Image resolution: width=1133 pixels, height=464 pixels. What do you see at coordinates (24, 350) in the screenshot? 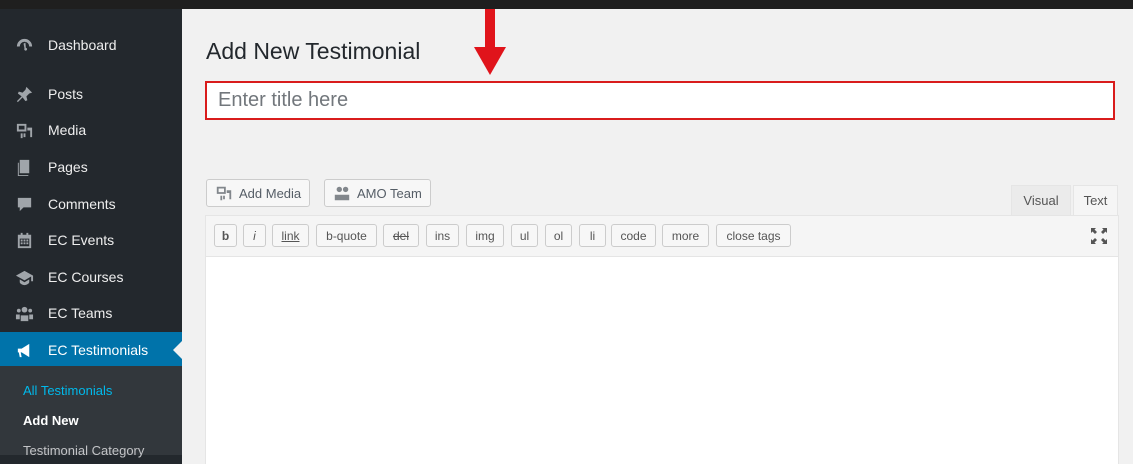
I see `megaphone-icon` at bounding box center [24, 350].